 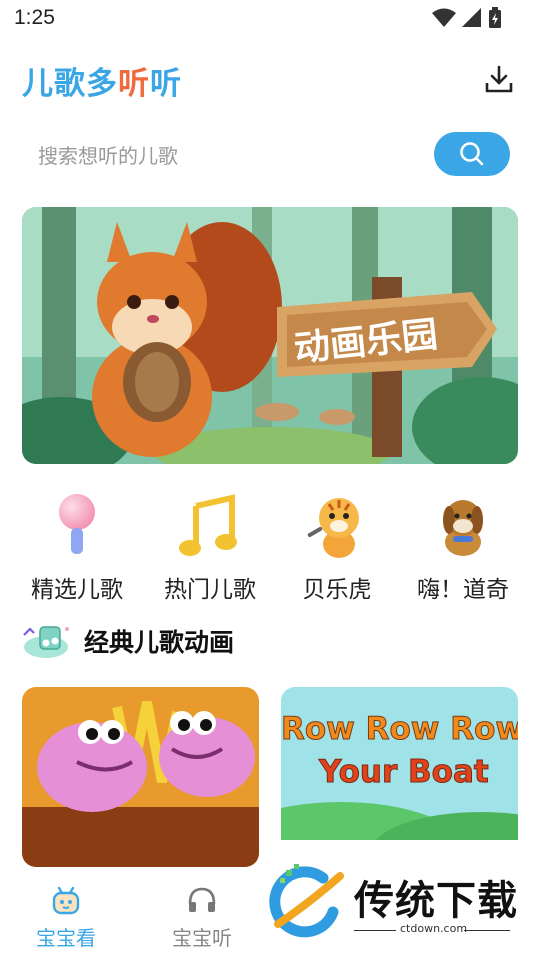 What do you see at coordinates (46, 642) in the screenshot?
I see `music-cloud-icon` at bounding box center [46, 642].